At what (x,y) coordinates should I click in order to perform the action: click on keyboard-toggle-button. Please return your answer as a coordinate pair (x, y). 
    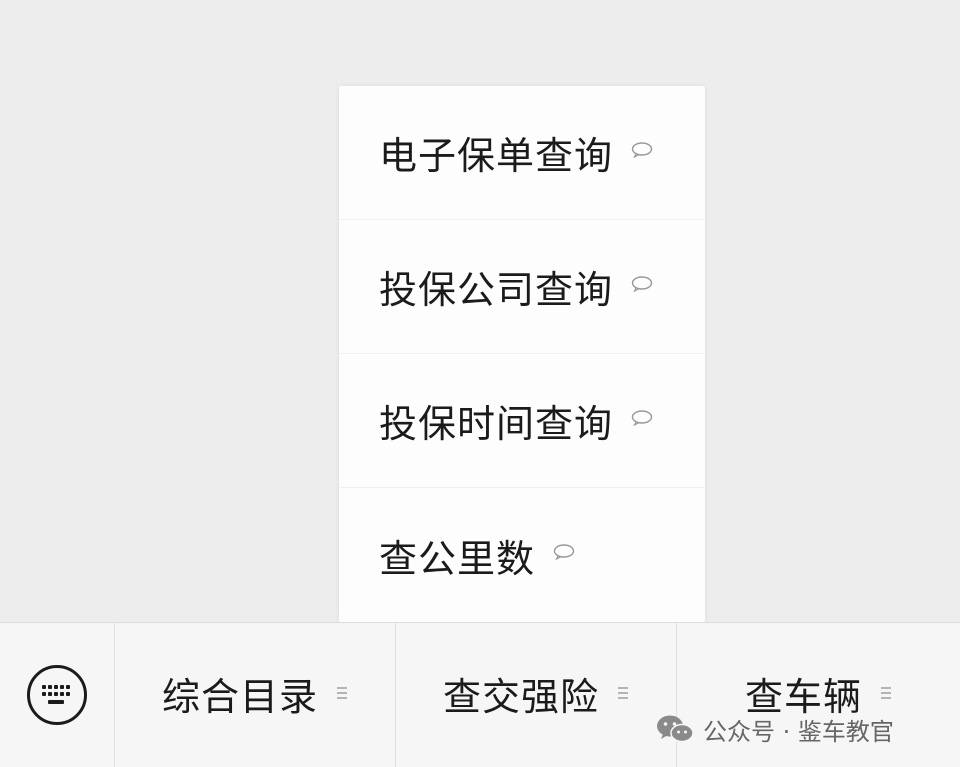
    Looking at the image, I should click on (57, 695).